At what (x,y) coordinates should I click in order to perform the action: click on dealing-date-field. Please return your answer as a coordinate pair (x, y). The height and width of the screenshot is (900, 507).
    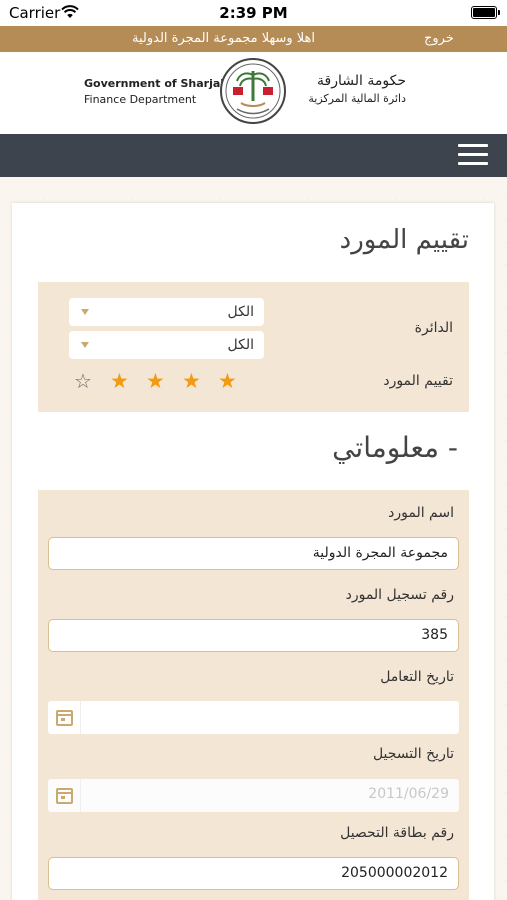
    Looking at the image, I should click on (253, 717).